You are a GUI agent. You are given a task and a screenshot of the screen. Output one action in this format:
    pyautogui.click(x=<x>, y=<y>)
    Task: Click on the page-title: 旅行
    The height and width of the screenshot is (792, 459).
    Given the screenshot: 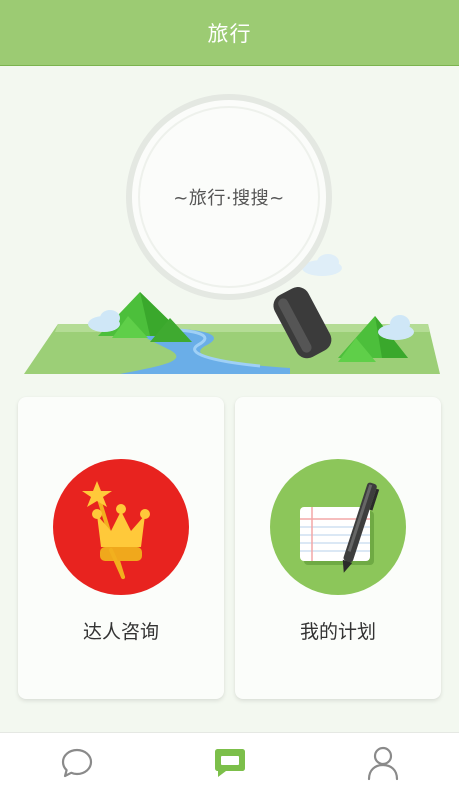 What is the action you would take?
    pyautogui.click(x=229, y=33)
    